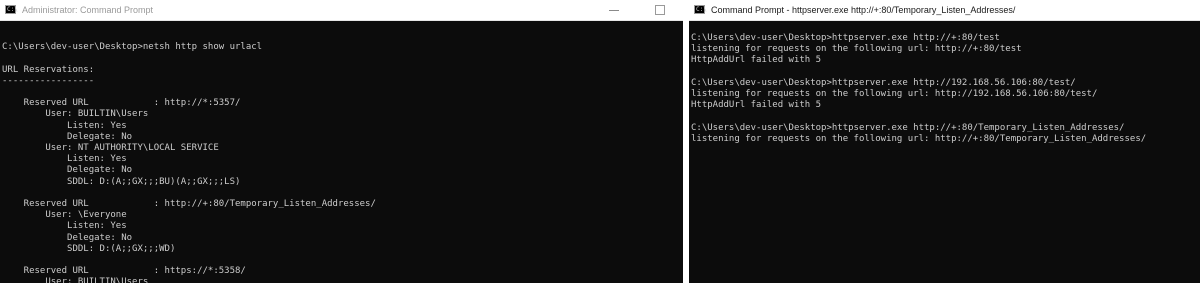 This screenshot has width=1200, height=283. Describe the element at coordinates (110, 148) in the screenshot. I see `console-line: User: NT AUTHORITY\LOCAL SERVICE` at that location.